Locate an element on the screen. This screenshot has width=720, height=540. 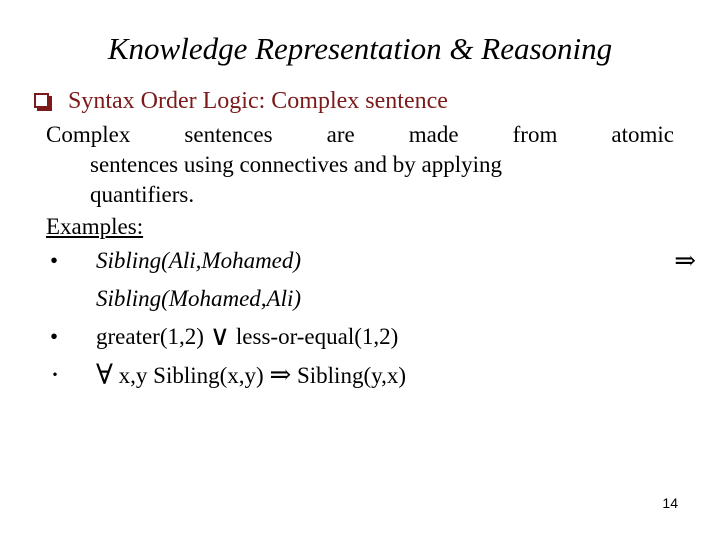
small-dot-bullet-icon is located at coordinates (55, 376).